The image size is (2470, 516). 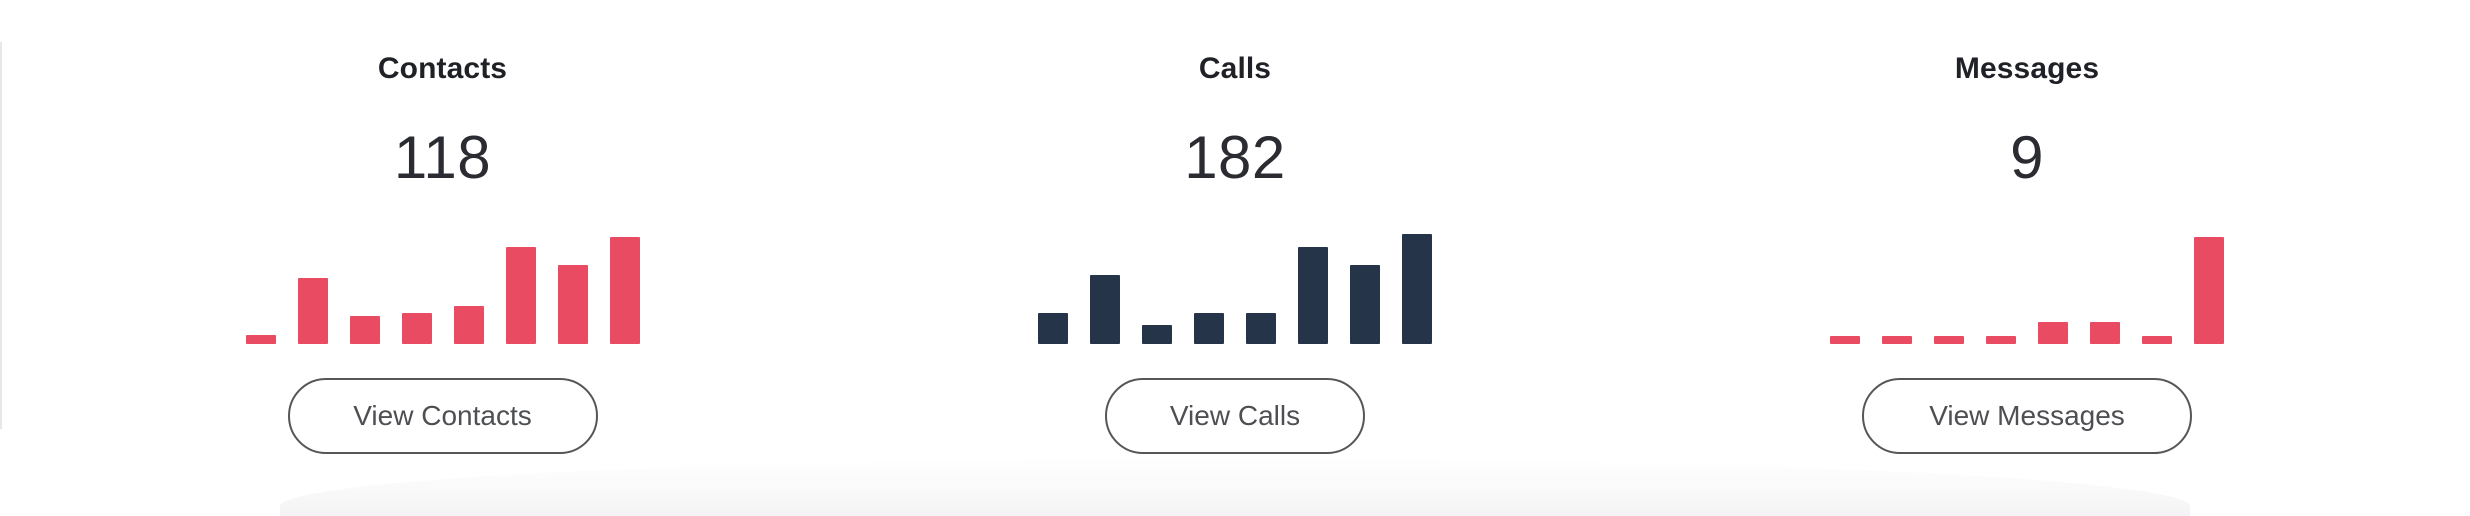 What do you see at coordinates (1235, 157) in the screenshot?
I see `panel-value-calls: 182` at bounding box center [1235, 157].